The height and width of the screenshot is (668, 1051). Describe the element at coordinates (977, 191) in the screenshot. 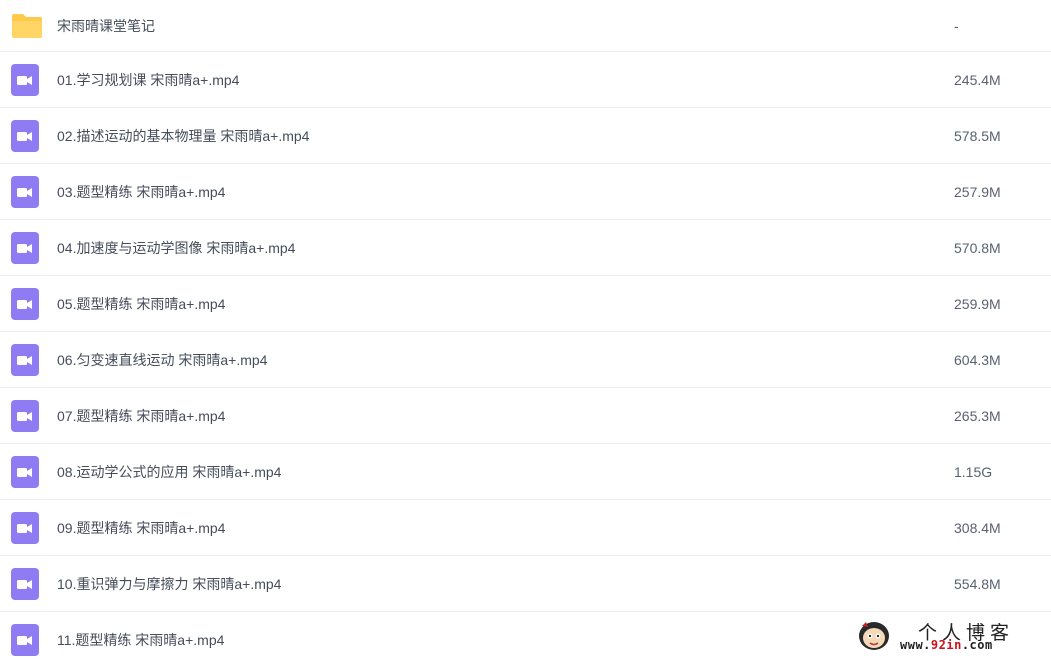

I see `file-size: 257.9M` at that location.